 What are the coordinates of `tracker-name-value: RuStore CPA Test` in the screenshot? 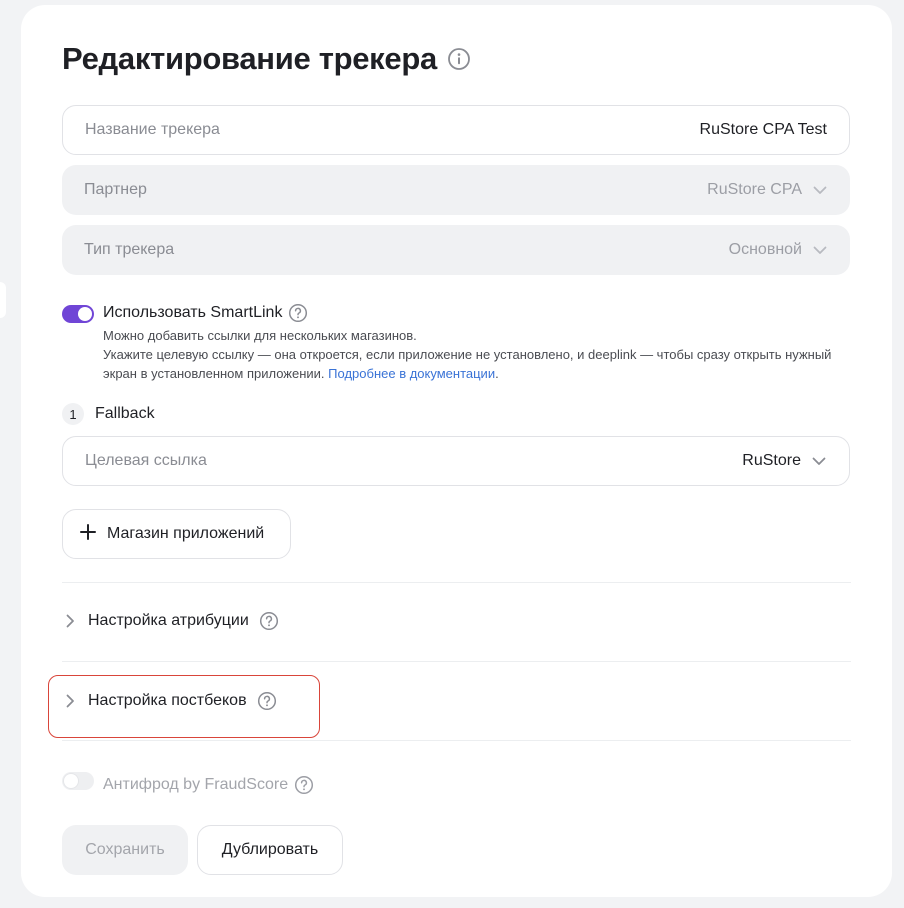 It's located at (763, 129).